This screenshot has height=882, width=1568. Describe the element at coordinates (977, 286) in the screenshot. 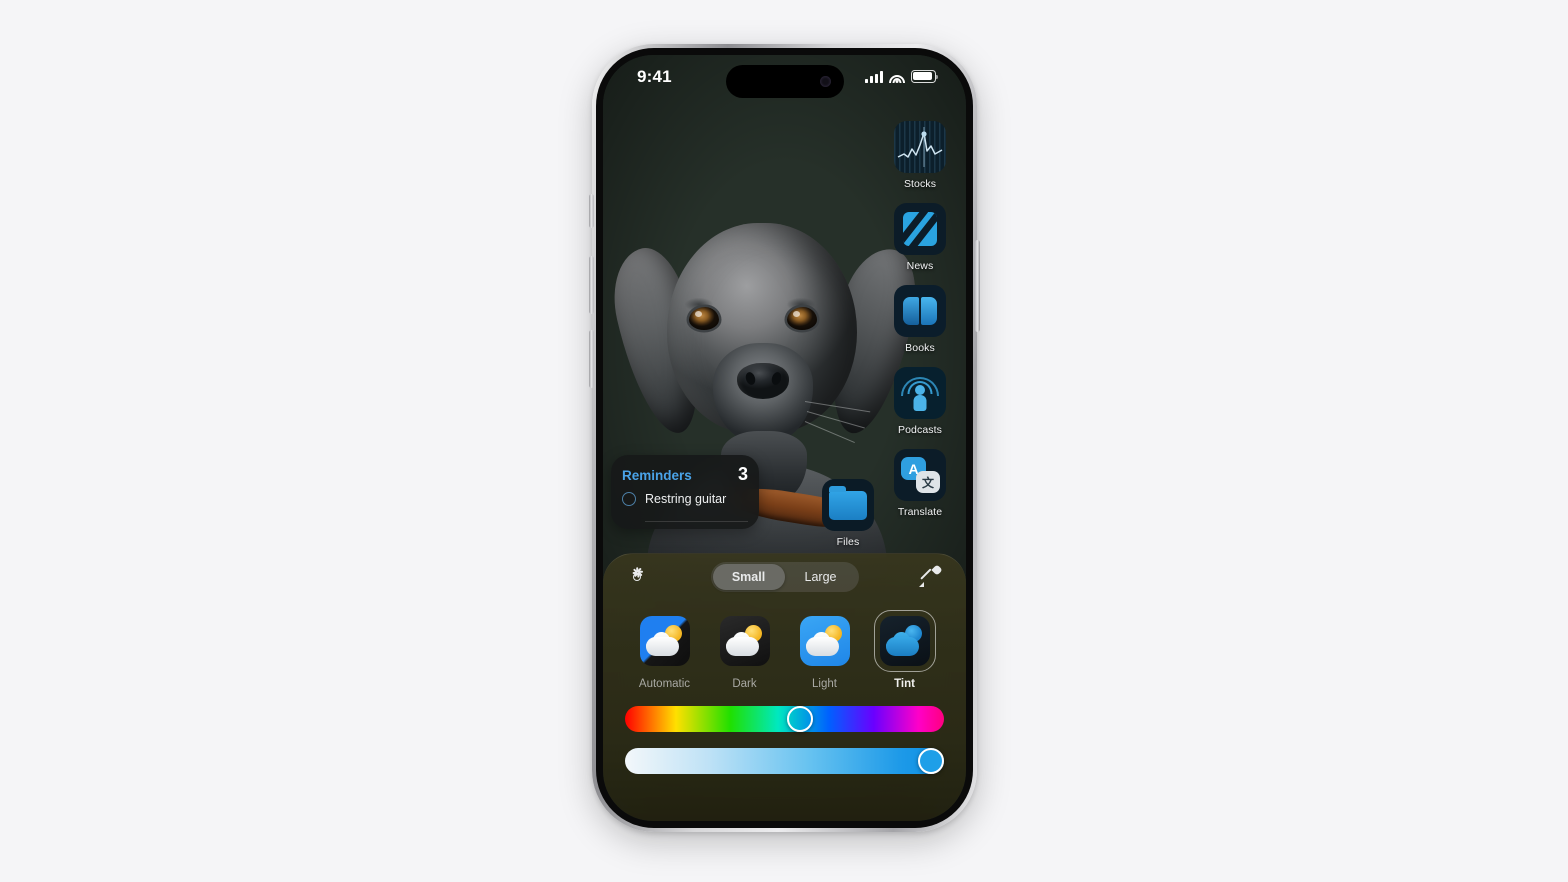

I see `power-button` at that location.